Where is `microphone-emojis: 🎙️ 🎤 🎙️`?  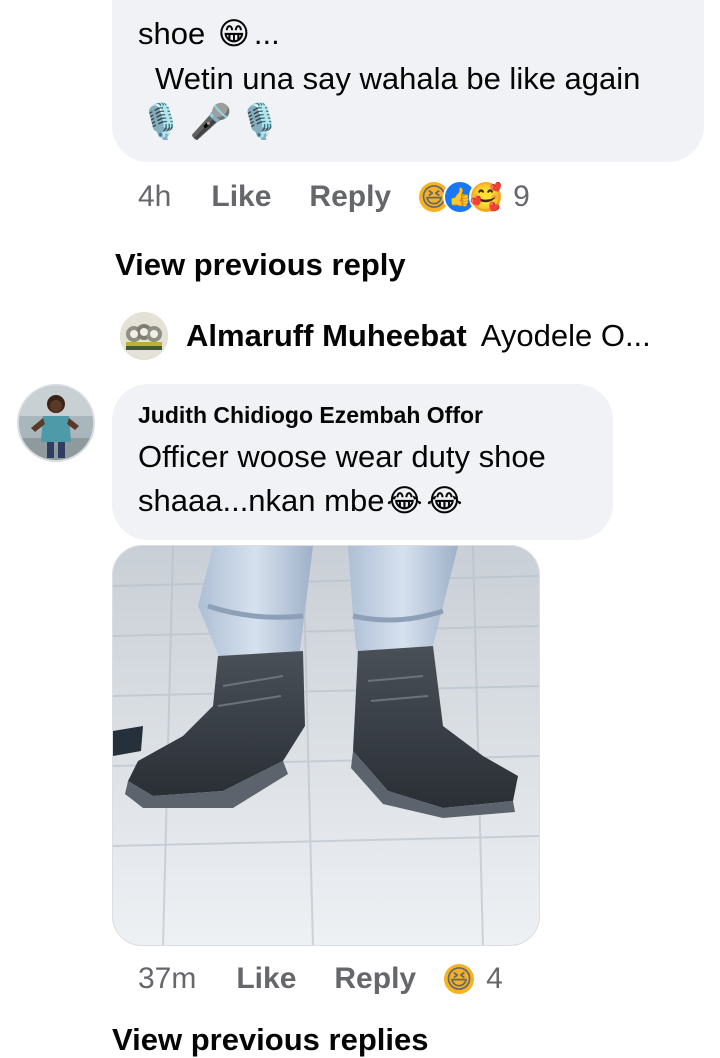 microphone-emojis: 🎙️ 🎤 🎙️ is located at coordinates (211, 122).